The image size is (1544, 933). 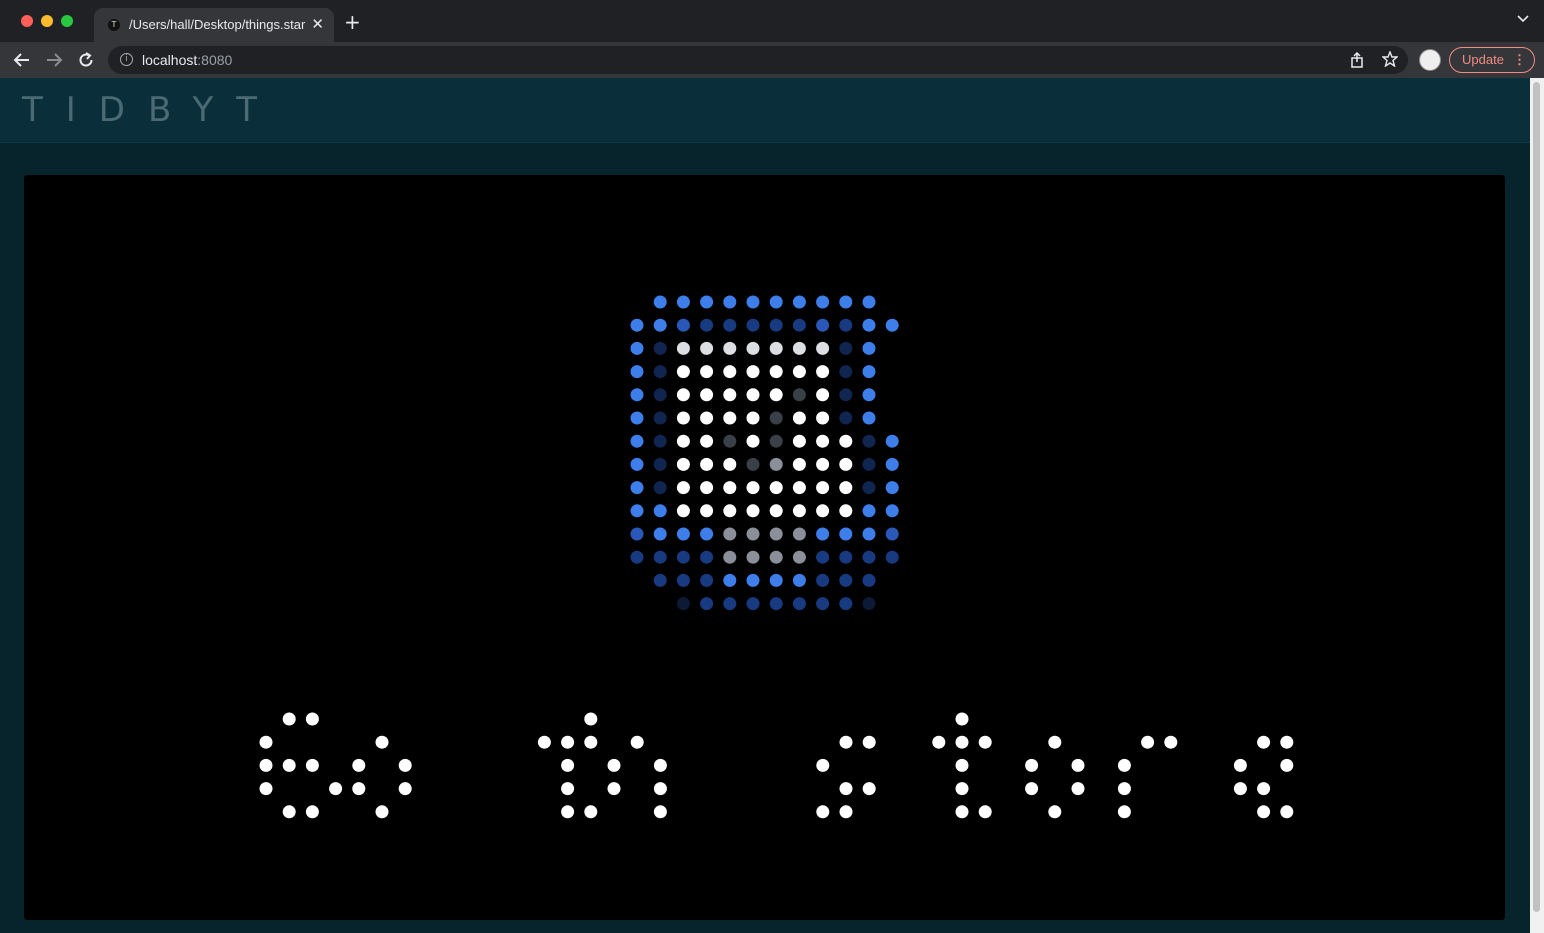 What do you see at coordinates (47, 21) in the screenshot?
I see `window-minimize-button` at bounding box center [47, 21].